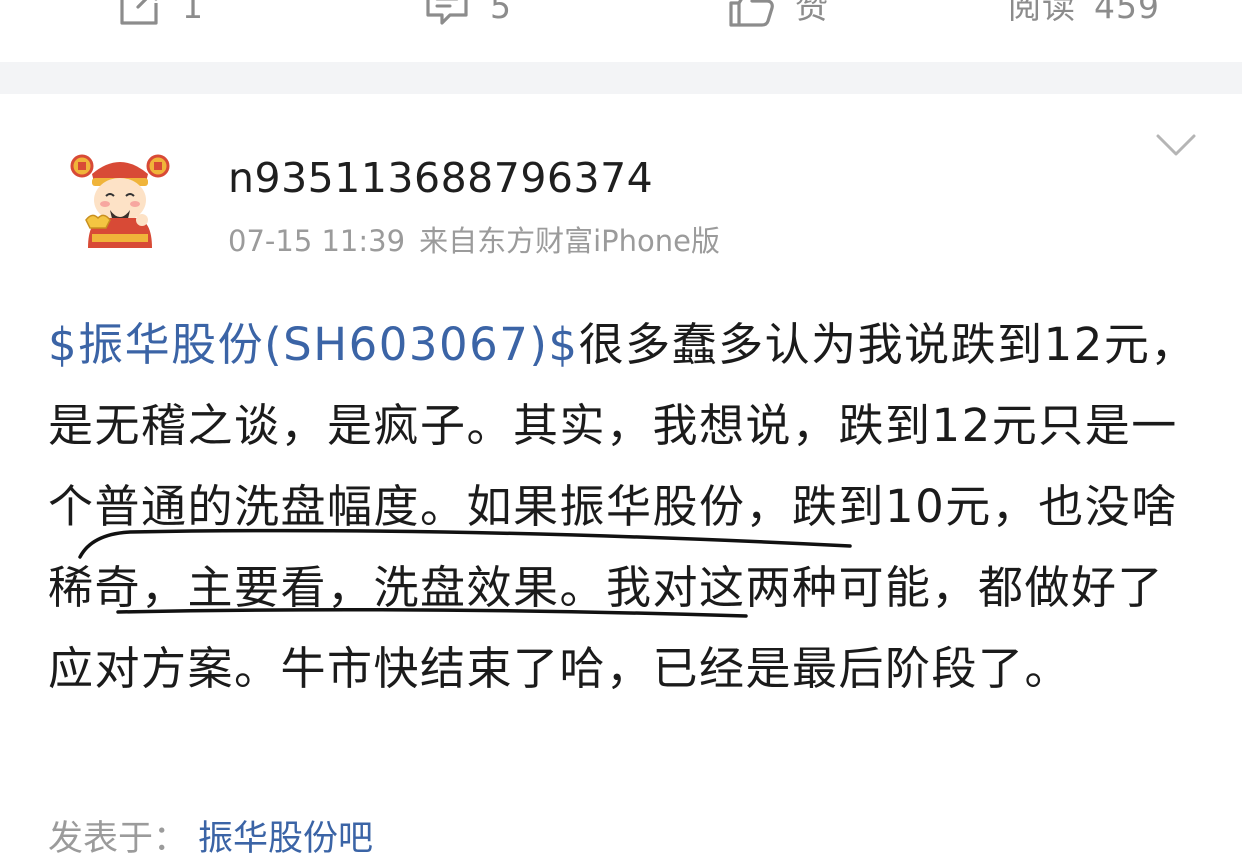  Describe the element at coordinates (1042, 13) in the screenshot. I see `read-label: 阅读` at that location.